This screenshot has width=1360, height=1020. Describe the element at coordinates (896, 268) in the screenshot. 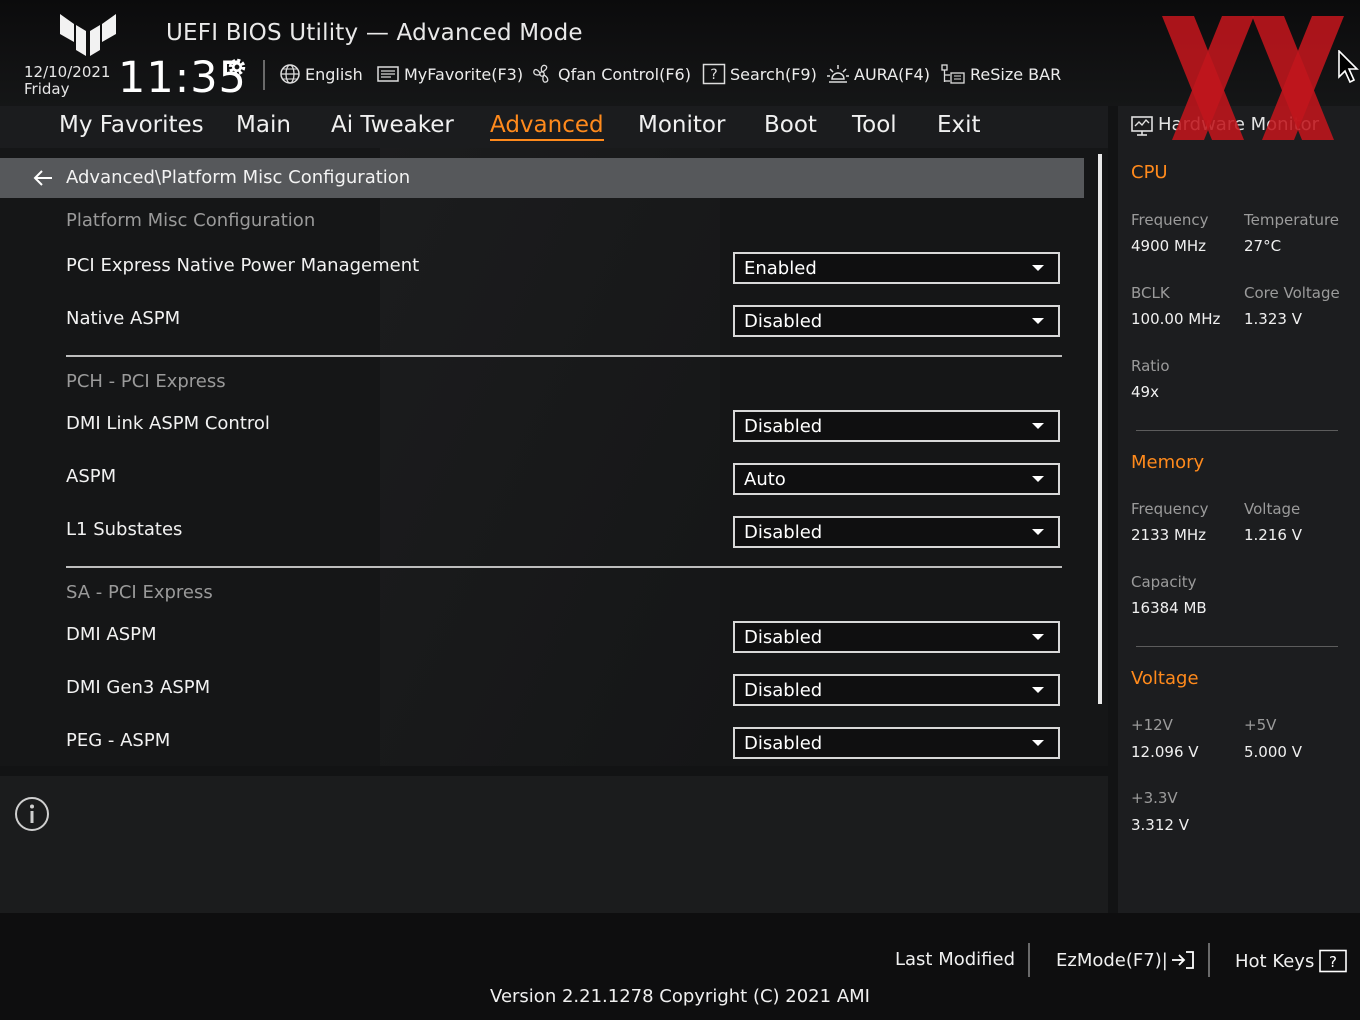

I see `dropdown-pcie-native-pm: Enabled` at that location.